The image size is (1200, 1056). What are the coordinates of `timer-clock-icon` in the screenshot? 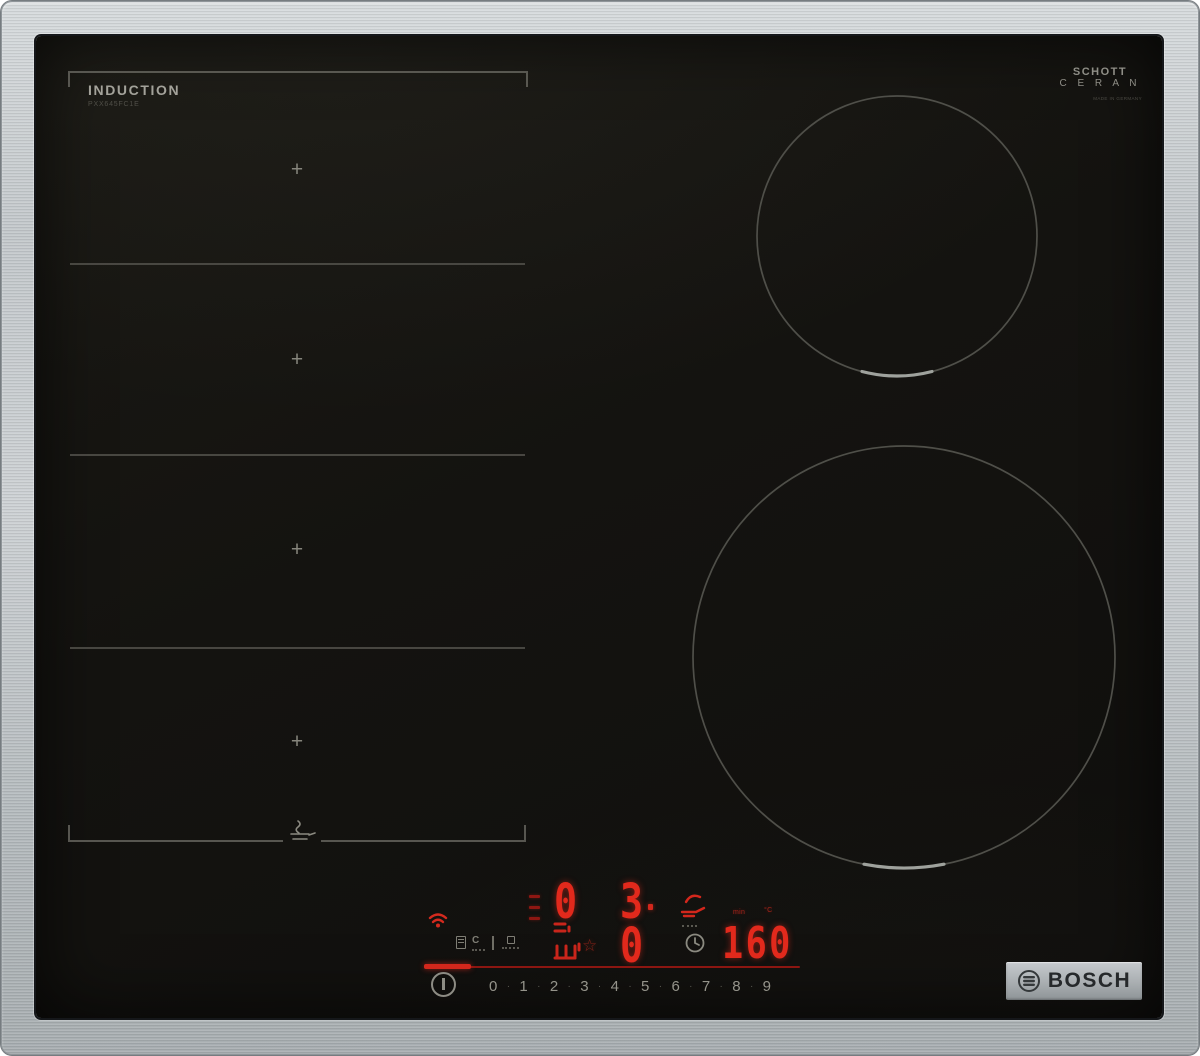 It's located at (695, 943).